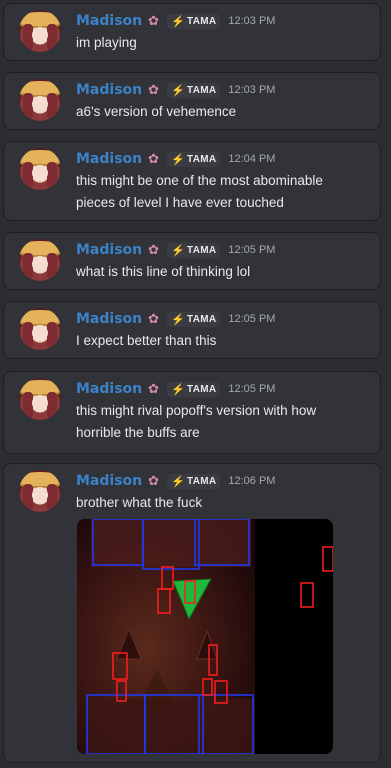 The height and width of the screenshot is (768, 391). Describe the element at coordinates (163, 271) in the screenshot. I see `message-text: what is this line of thinking lol` at that location.